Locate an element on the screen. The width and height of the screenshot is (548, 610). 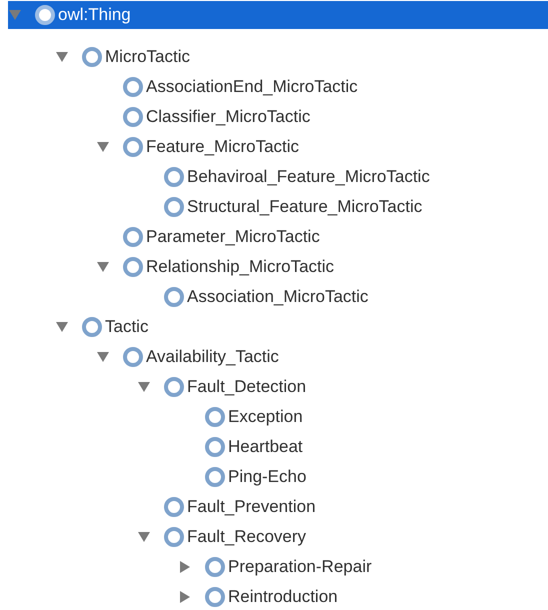
class-label: Fault_Prevention is located at coordinates (251, 507).